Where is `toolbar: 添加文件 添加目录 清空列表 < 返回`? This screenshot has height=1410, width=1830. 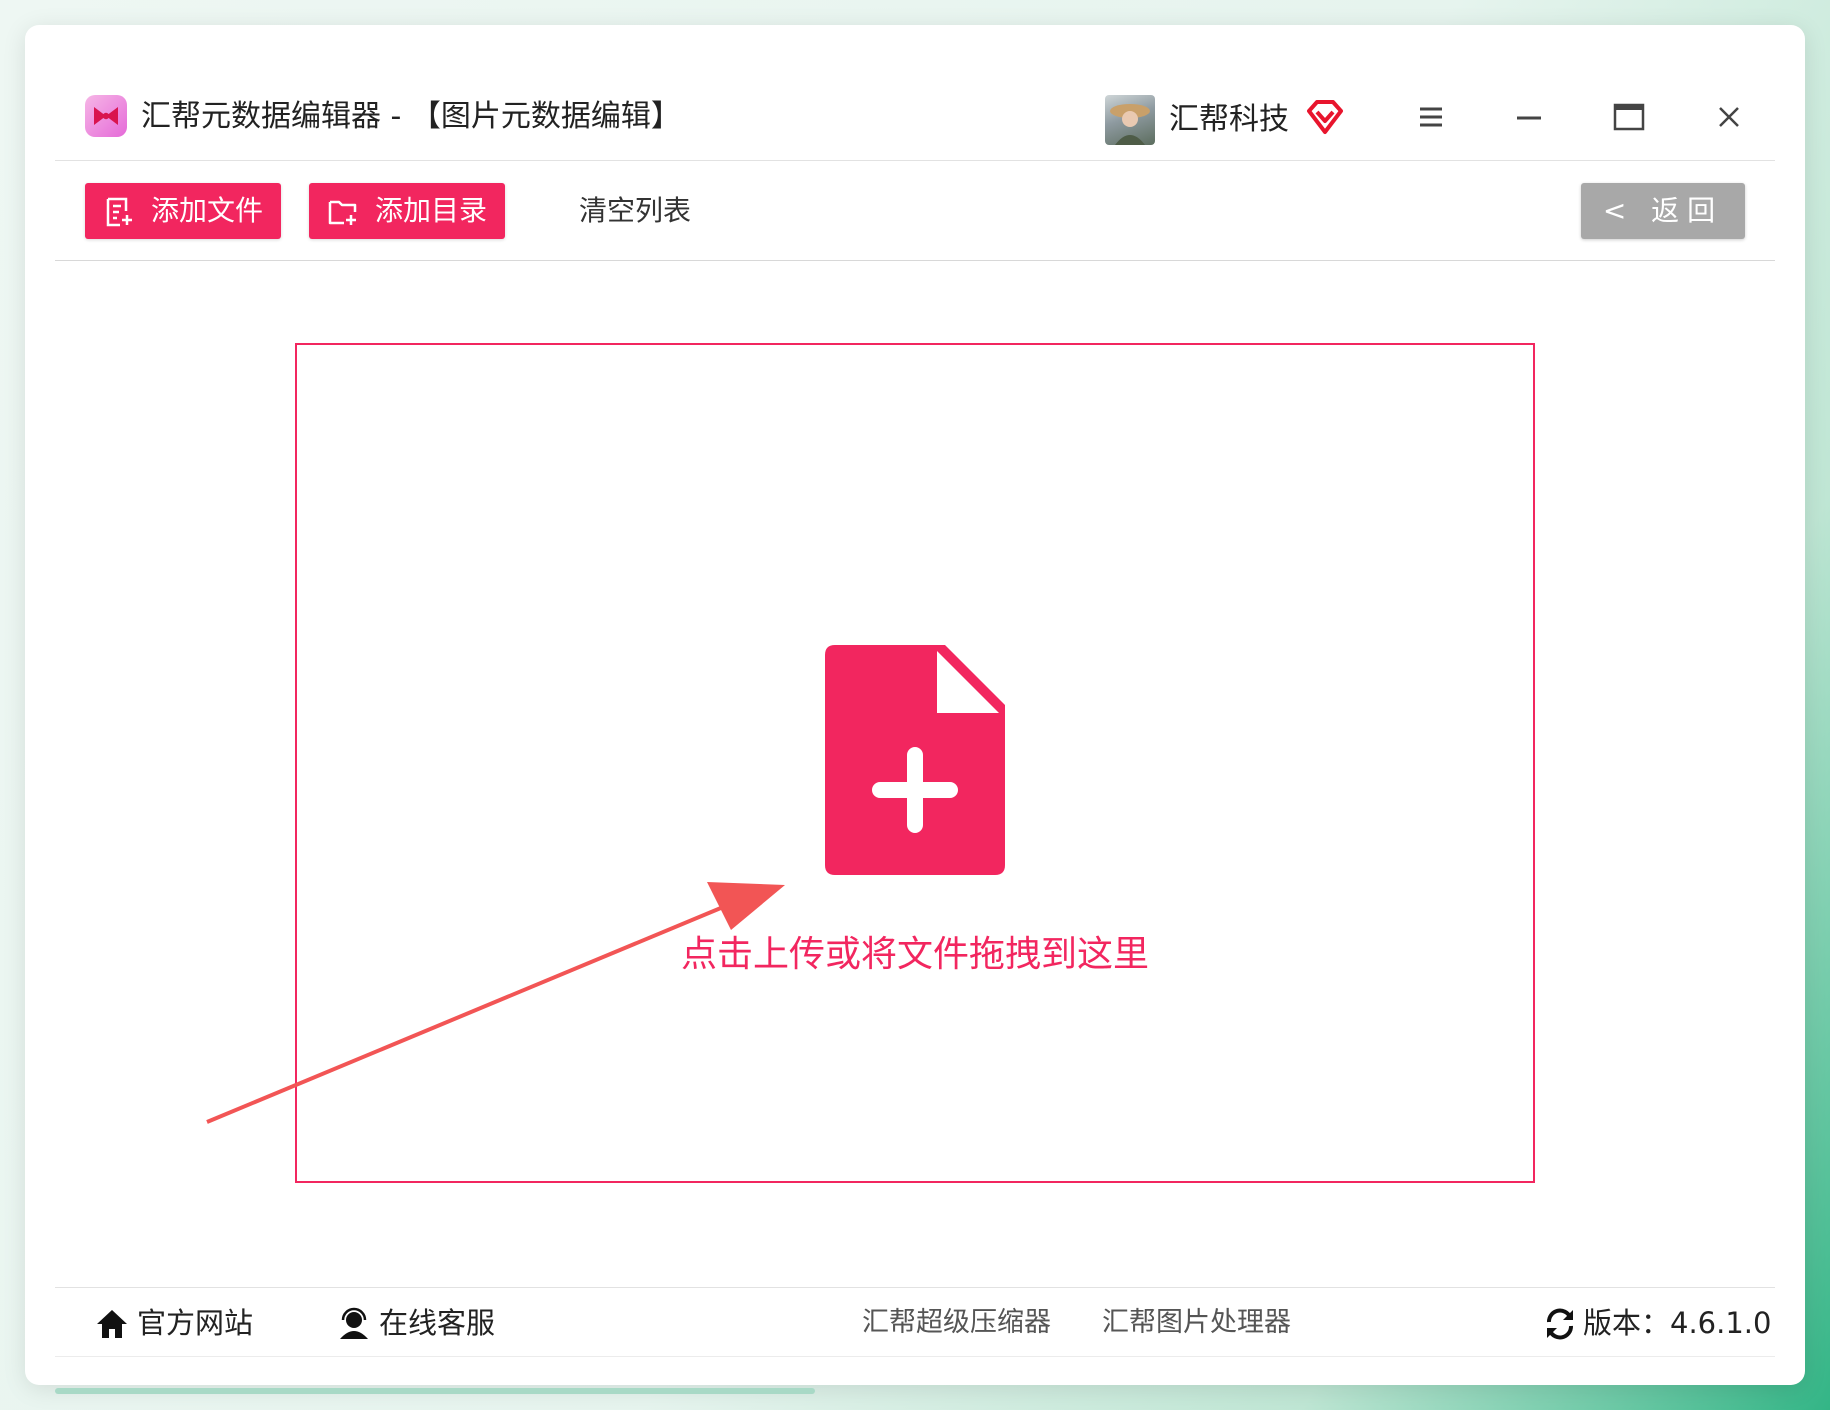
toolbar: 添加文件 添加目录 清空列表 < 返回 is located at coordinates (915, 211).